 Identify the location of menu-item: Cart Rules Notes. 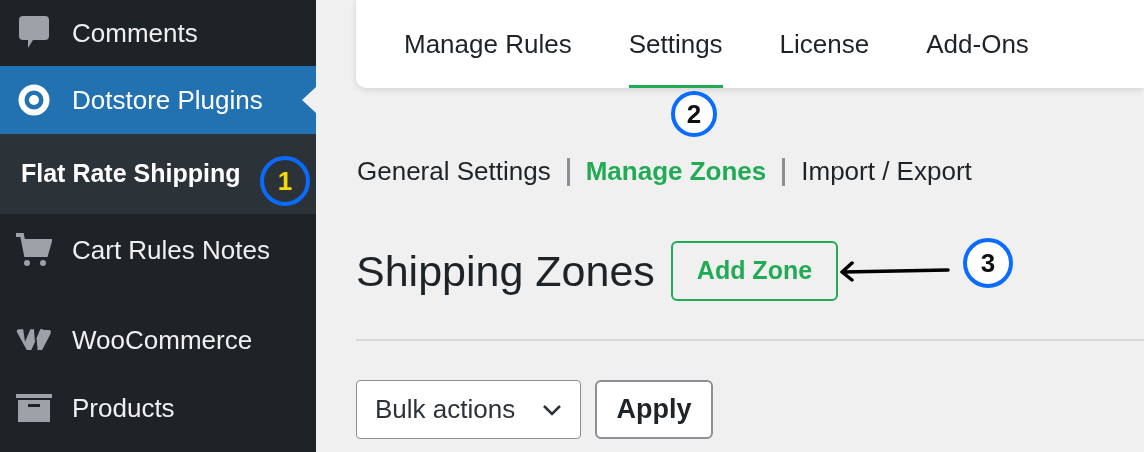
(158, 250).